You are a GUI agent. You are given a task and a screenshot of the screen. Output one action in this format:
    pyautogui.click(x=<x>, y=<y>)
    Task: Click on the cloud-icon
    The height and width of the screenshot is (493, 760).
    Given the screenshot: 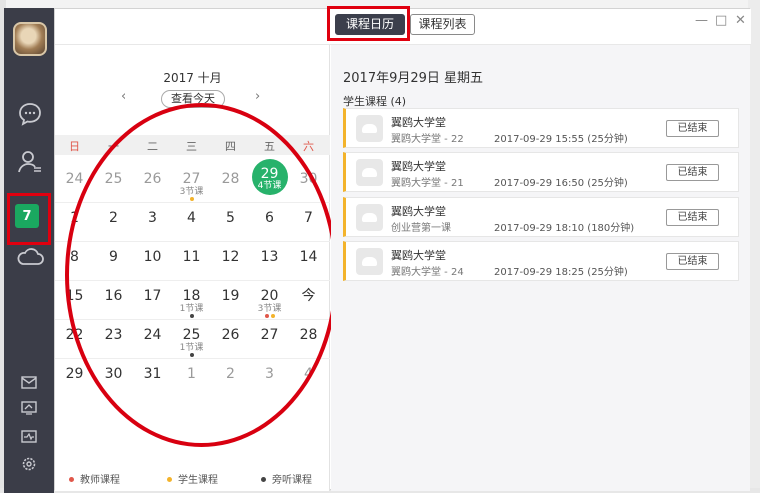 What is the action you would take?
    pyautogui.click(x=30, y=256)
    